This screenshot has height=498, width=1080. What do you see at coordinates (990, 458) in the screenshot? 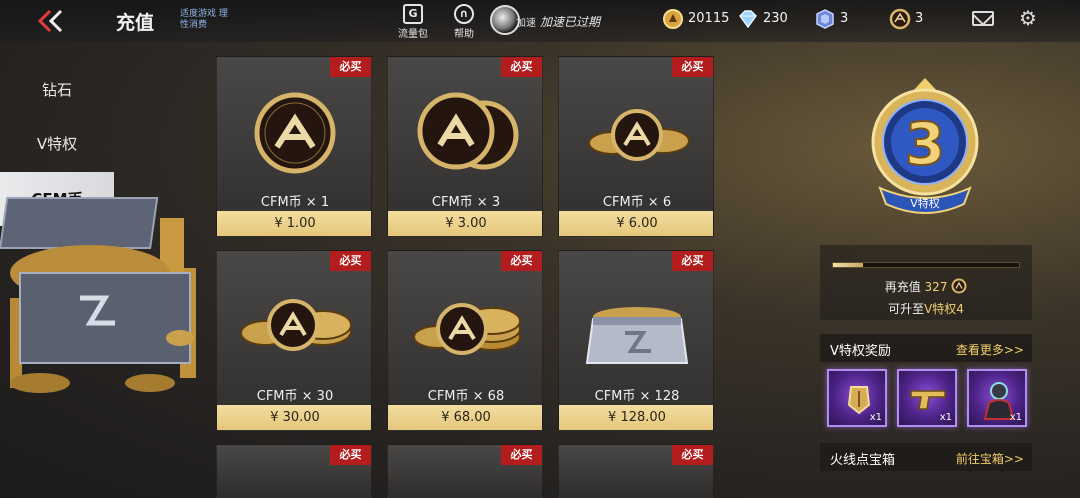
I see `go-to-chest-link: 前往宝箱>>` at bounding box center [990, 458].